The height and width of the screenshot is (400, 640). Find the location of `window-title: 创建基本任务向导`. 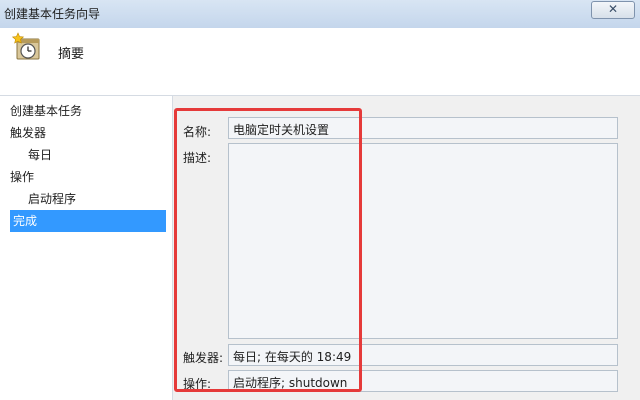

window-title: 创建基本任务向导 is located at coordinates (52, 14).